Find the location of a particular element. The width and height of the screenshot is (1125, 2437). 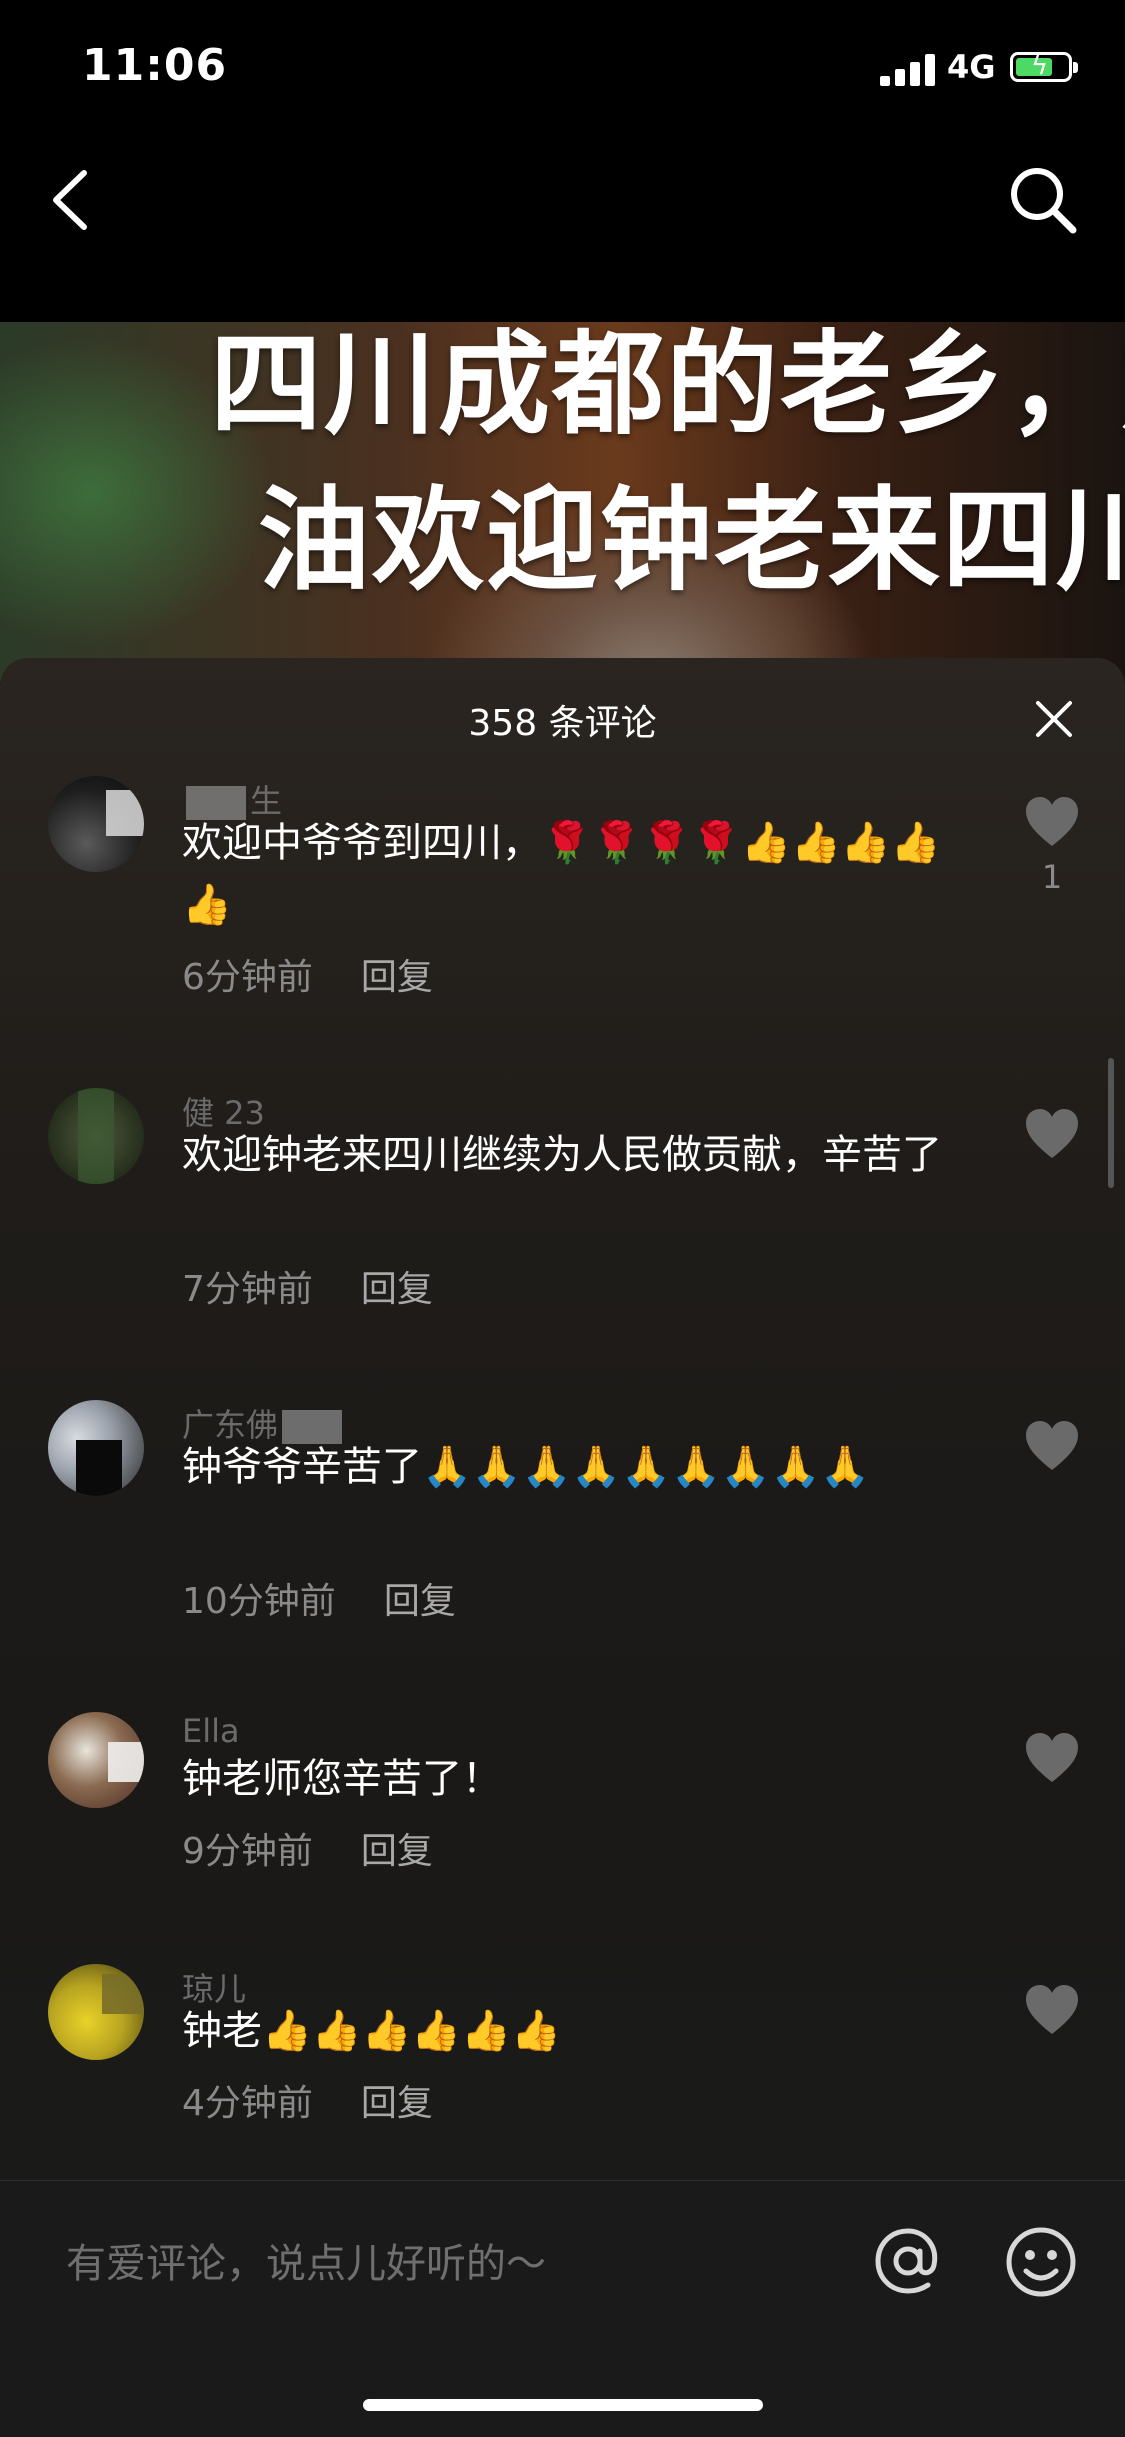

comment-text: 欢迎中爷爷到四川，🌹🌹🌹🌹👍👍👍👍👍 is located at coordinates (561, 874).